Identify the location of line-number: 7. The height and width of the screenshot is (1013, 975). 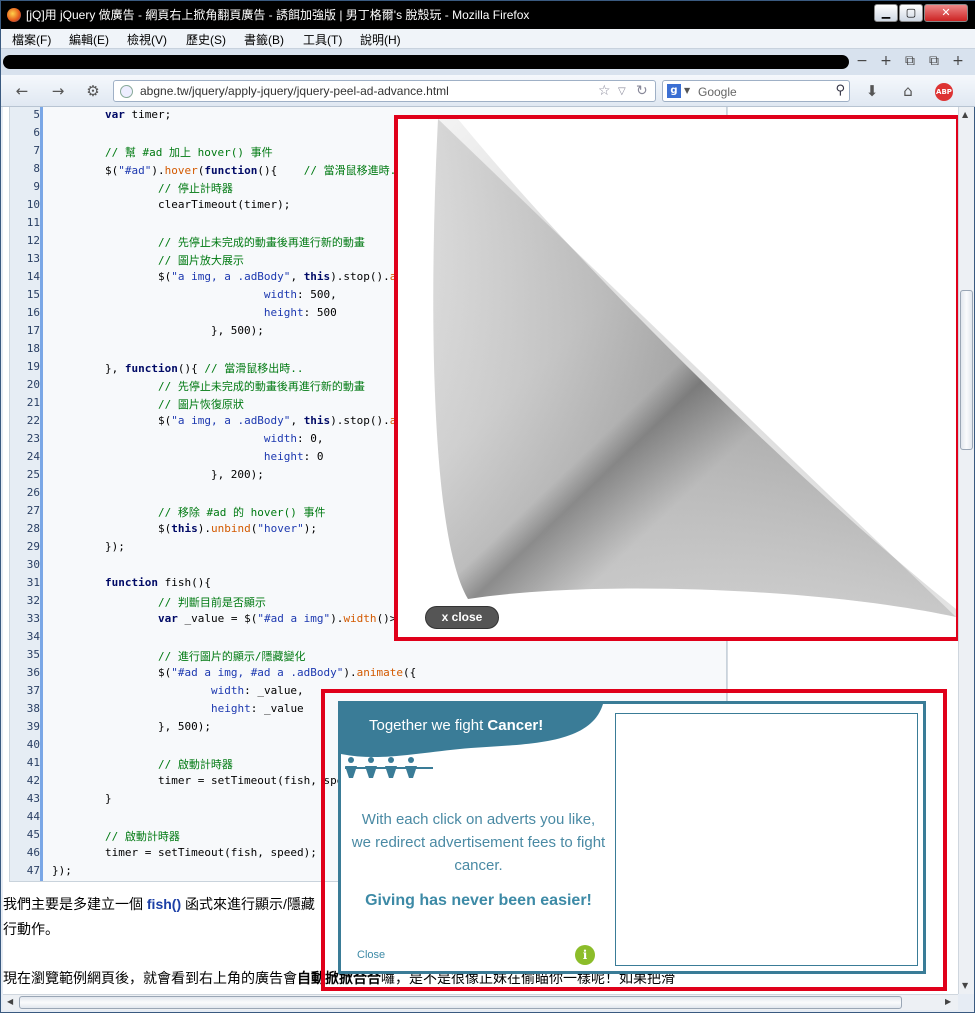
(36, 150).